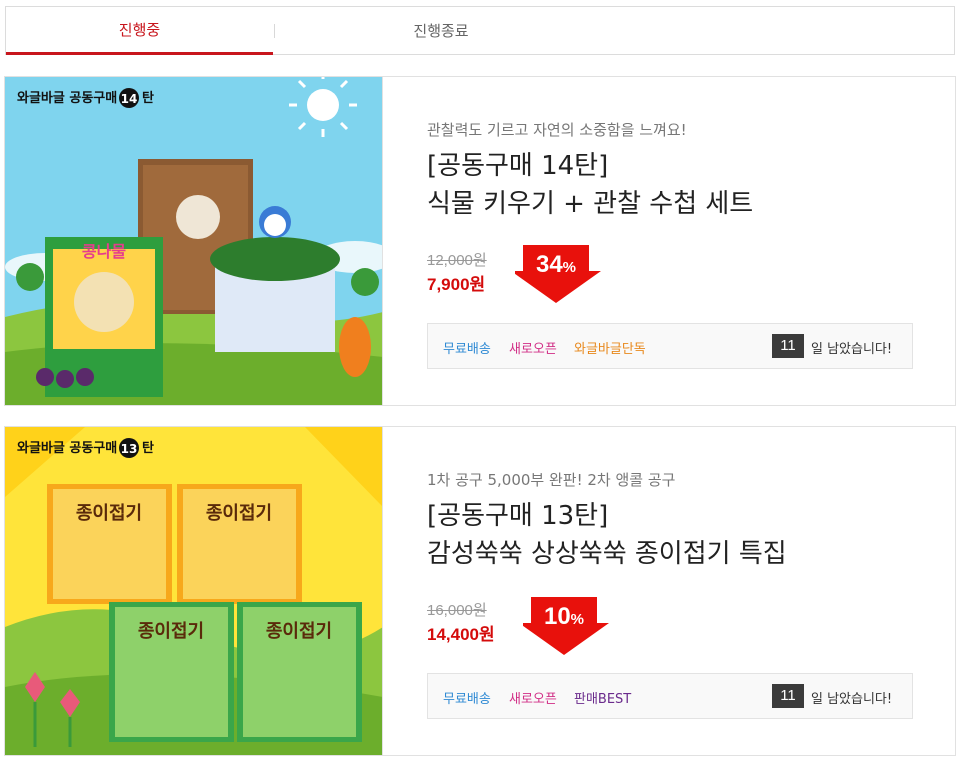  I want to click on tab-in-progress: 진행중, so click(139, 31).